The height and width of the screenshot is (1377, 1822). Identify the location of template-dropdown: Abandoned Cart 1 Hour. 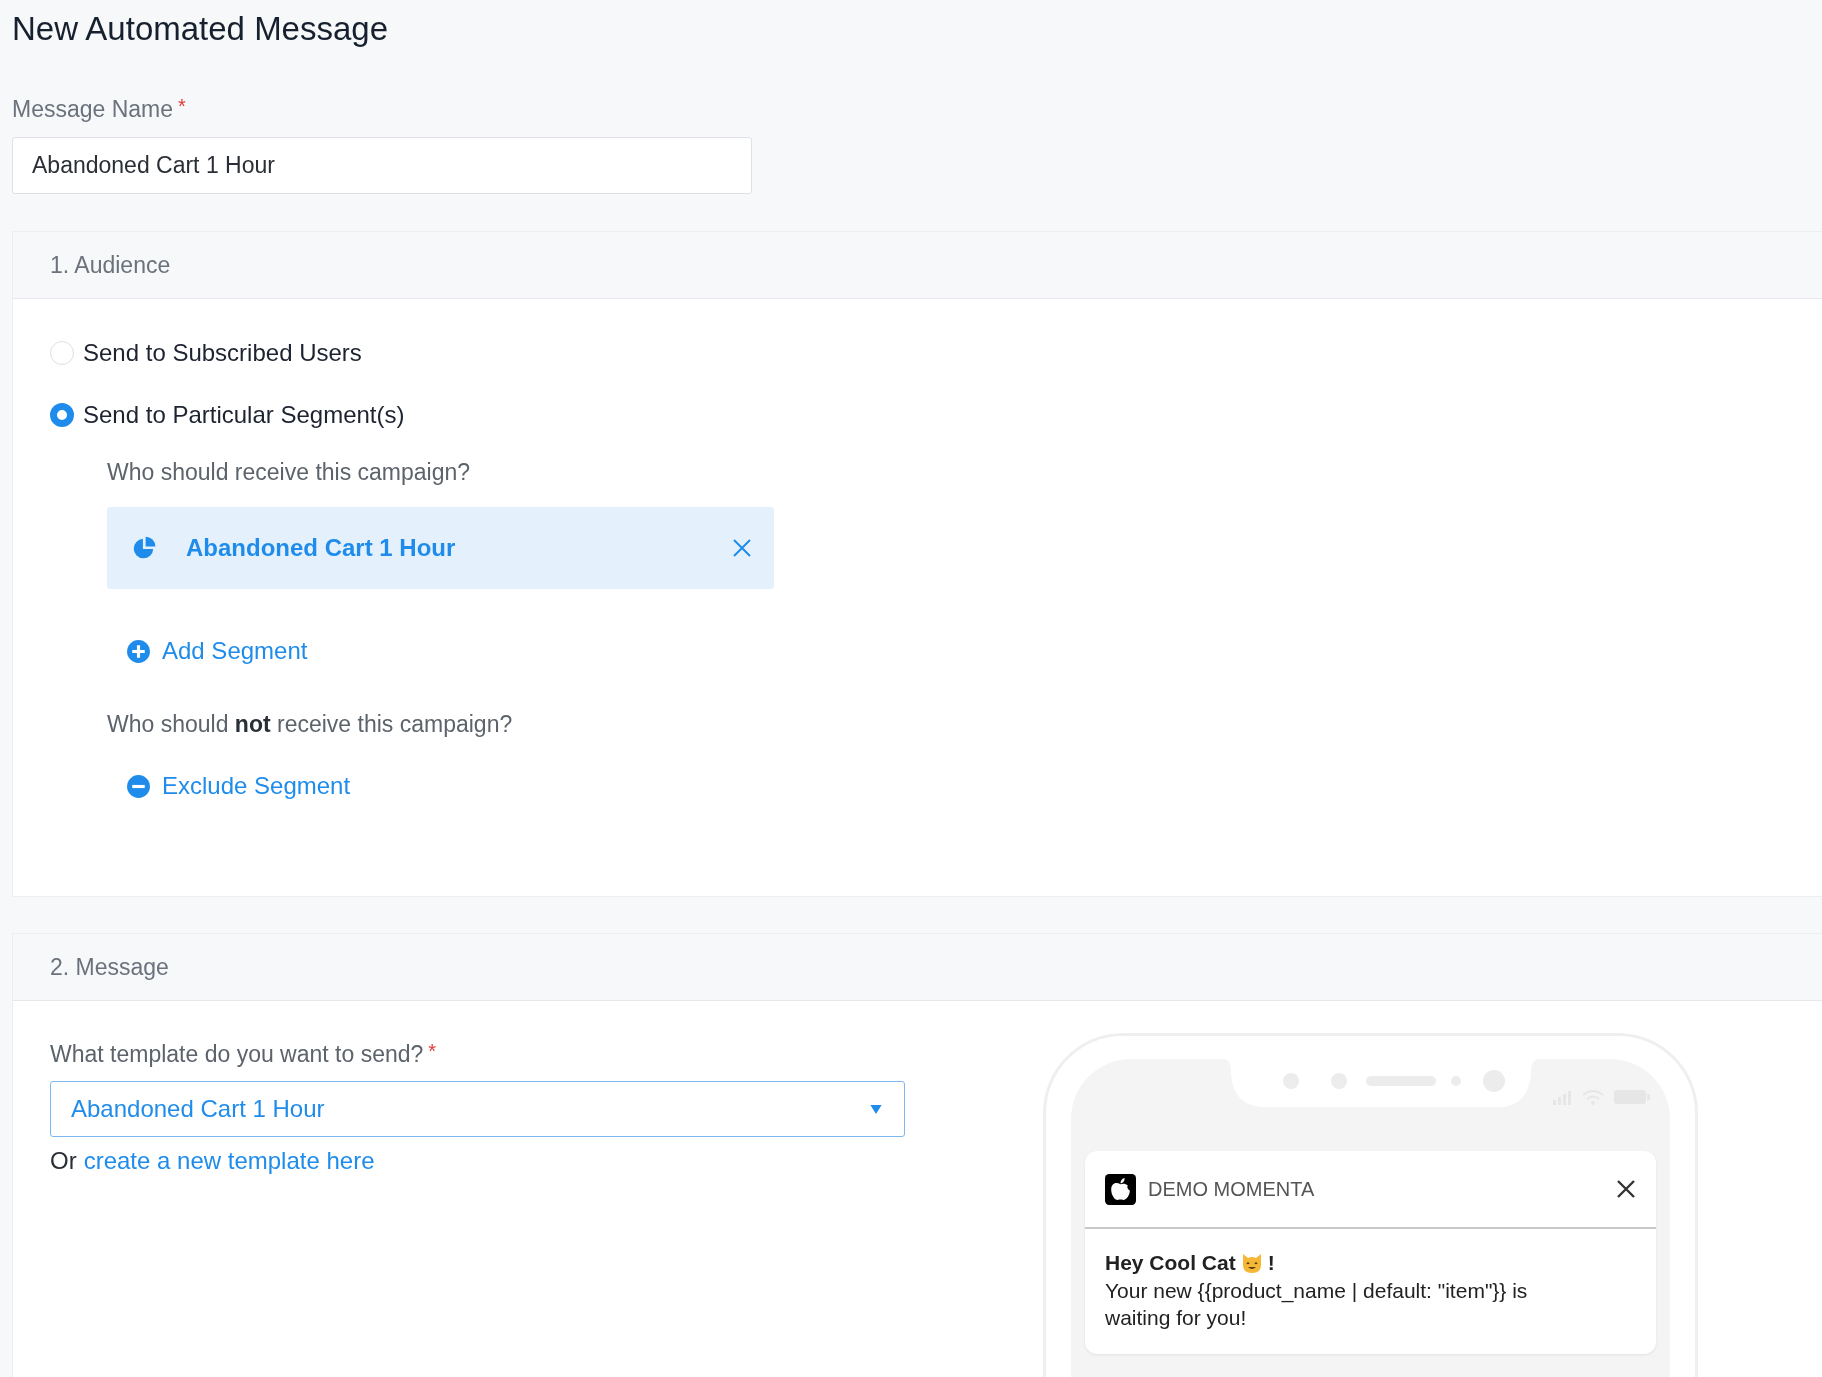
(477, 1109).